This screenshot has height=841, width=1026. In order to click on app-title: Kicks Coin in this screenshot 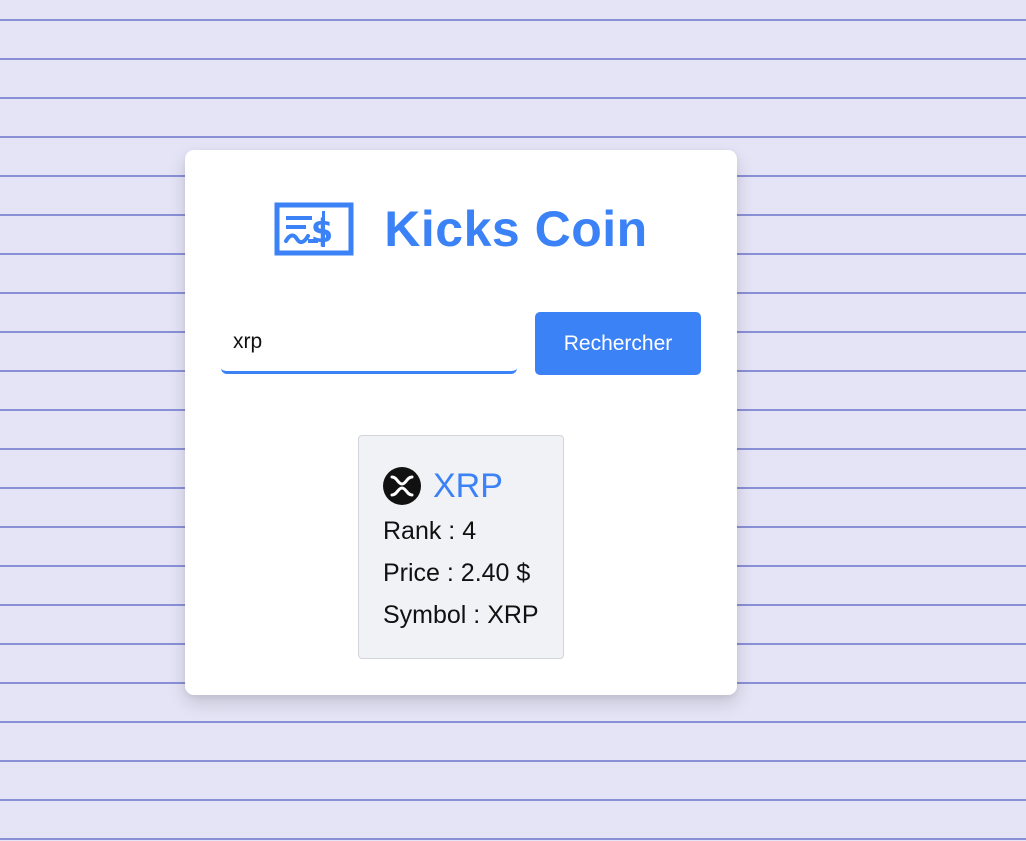, I will do `click(516, 229)`.